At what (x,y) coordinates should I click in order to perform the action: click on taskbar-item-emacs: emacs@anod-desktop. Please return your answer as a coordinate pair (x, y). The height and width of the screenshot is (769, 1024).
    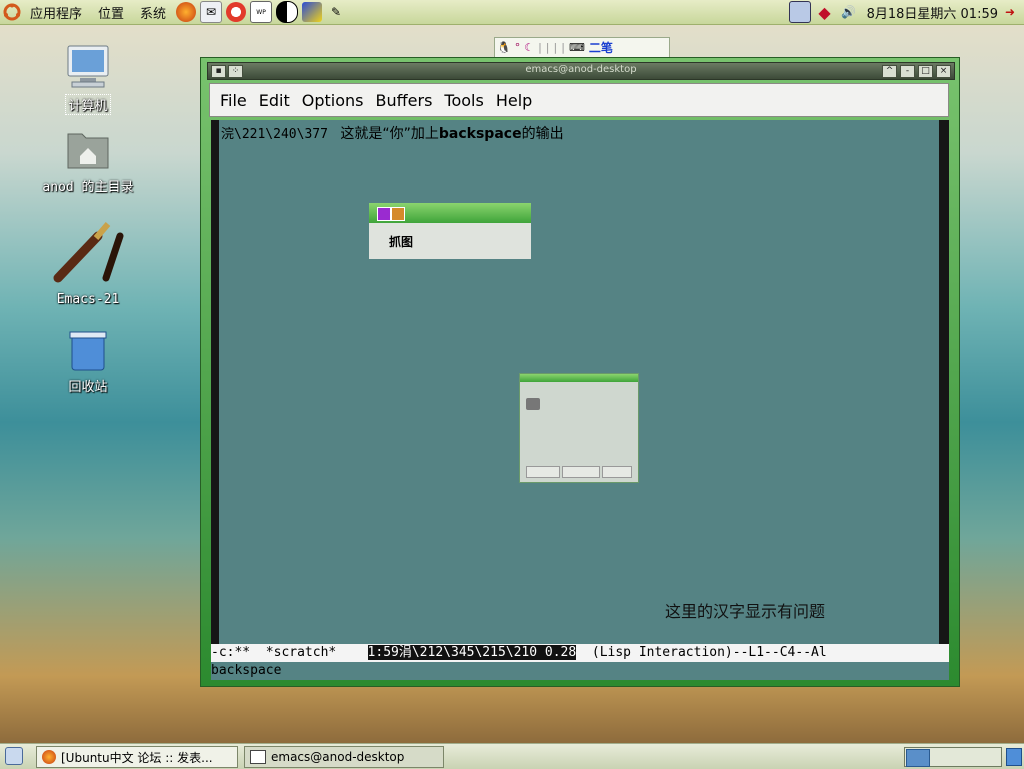
    Looking at the image, I should click on (344, 757).